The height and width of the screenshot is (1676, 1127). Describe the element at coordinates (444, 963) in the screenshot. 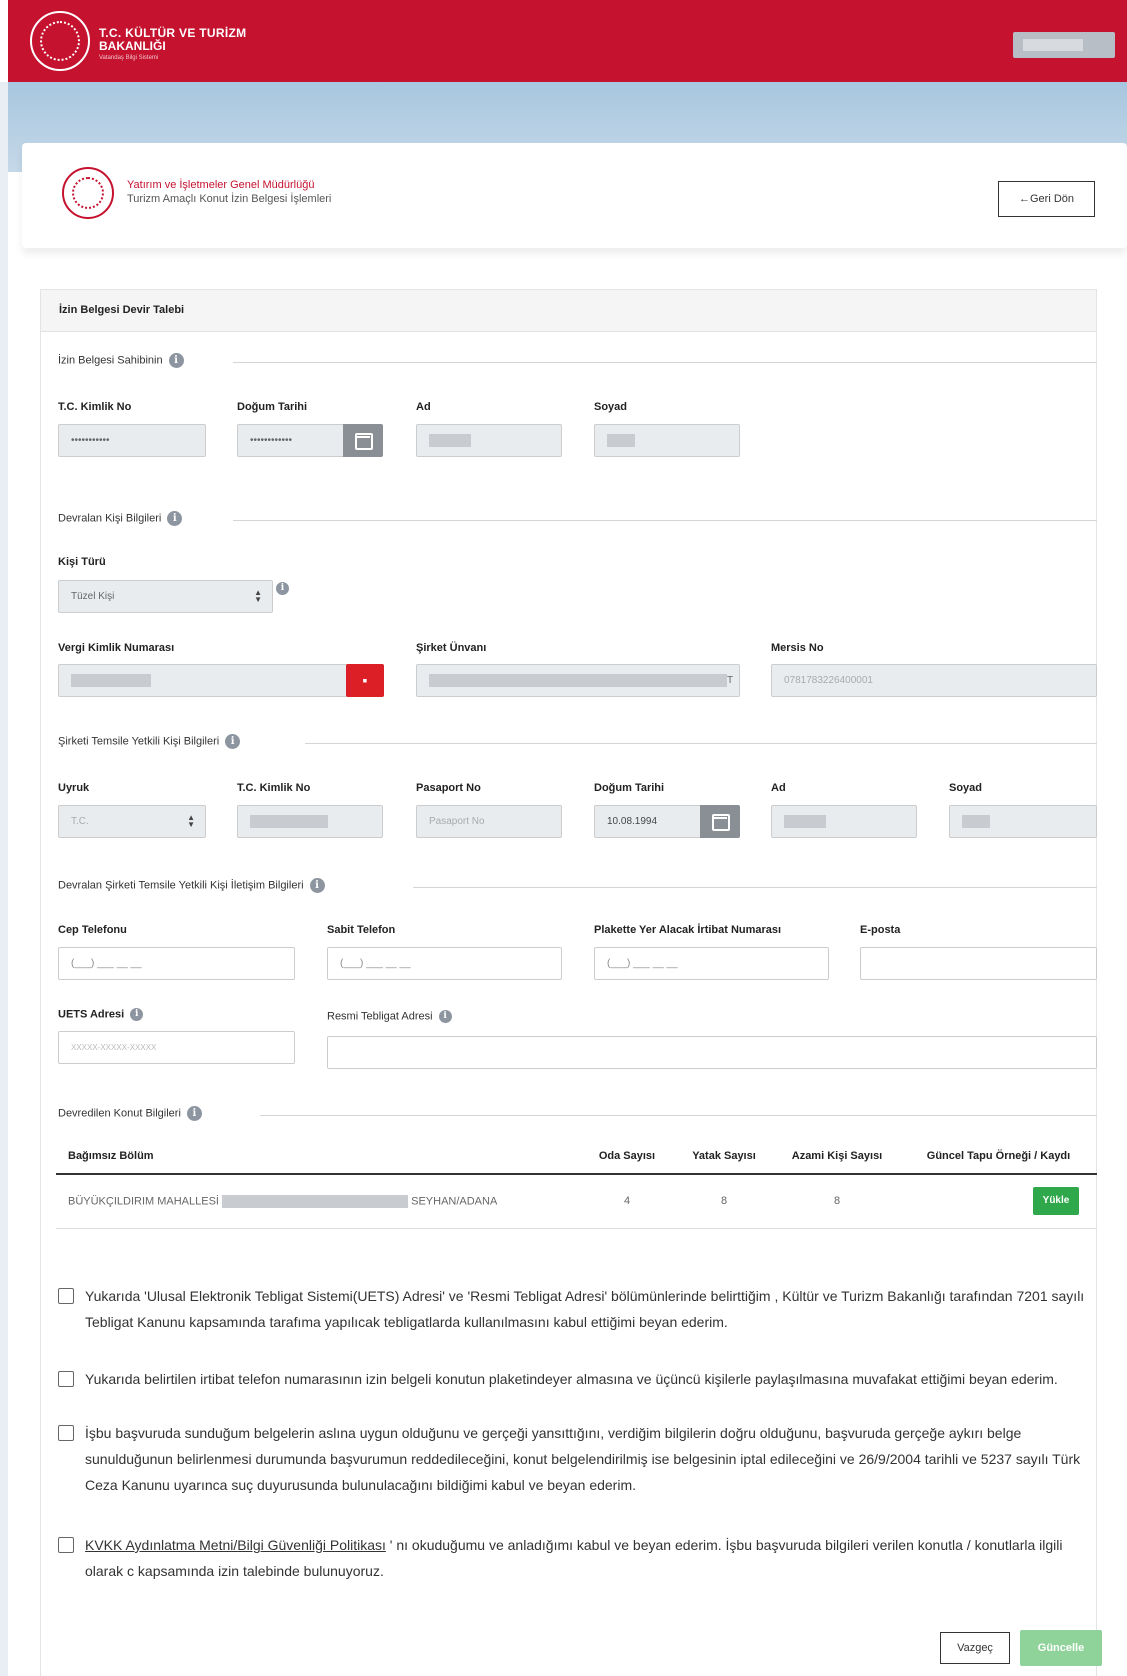

I see `landline-input: (___) ___ __ __` at that location.